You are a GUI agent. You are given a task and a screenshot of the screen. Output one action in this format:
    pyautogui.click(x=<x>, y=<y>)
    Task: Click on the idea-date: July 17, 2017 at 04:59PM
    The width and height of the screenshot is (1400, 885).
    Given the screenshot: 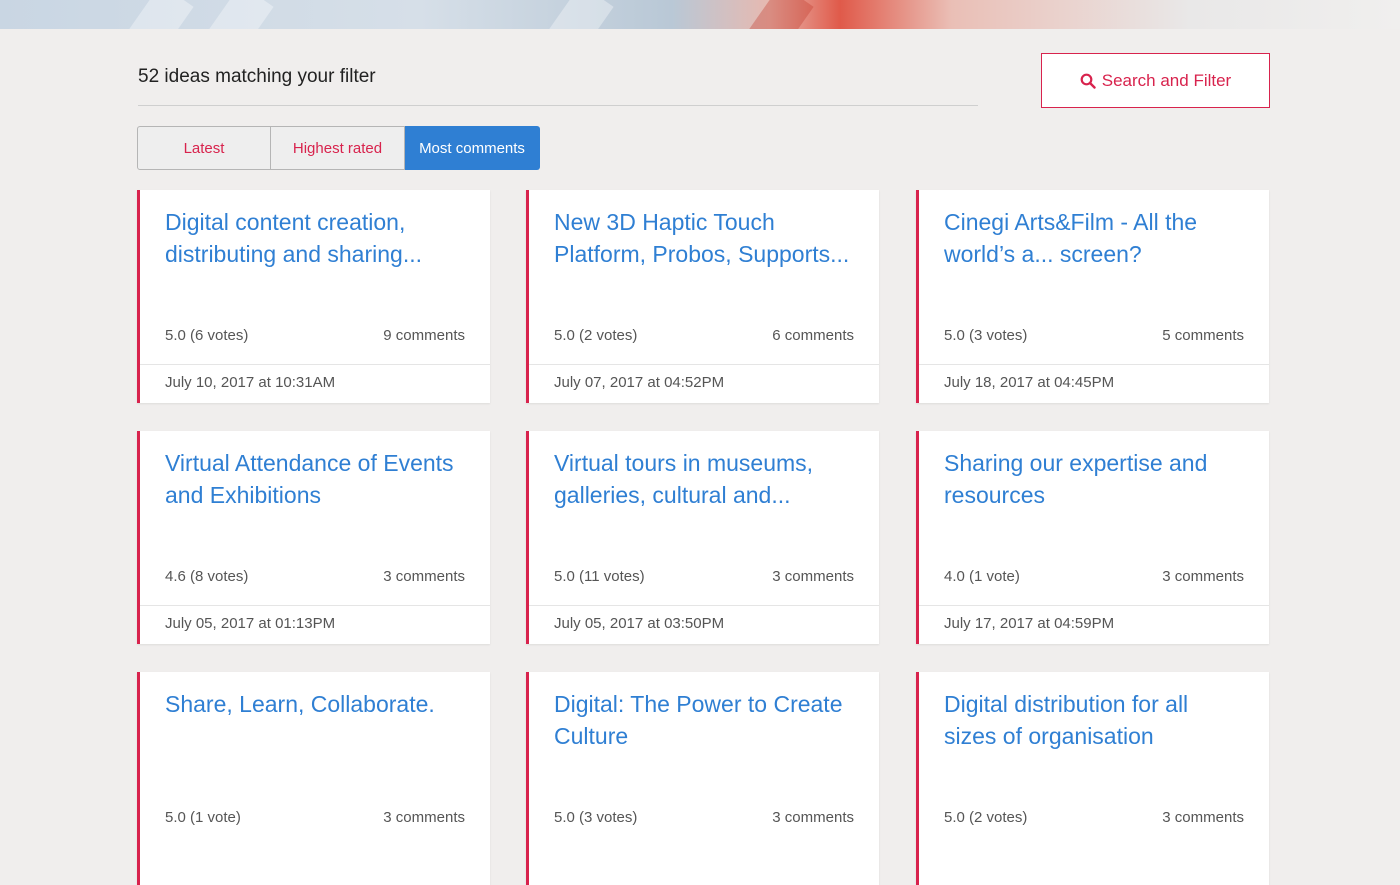 What is the action you would take?
    pyautogui.click(x=1029, y=623)
    